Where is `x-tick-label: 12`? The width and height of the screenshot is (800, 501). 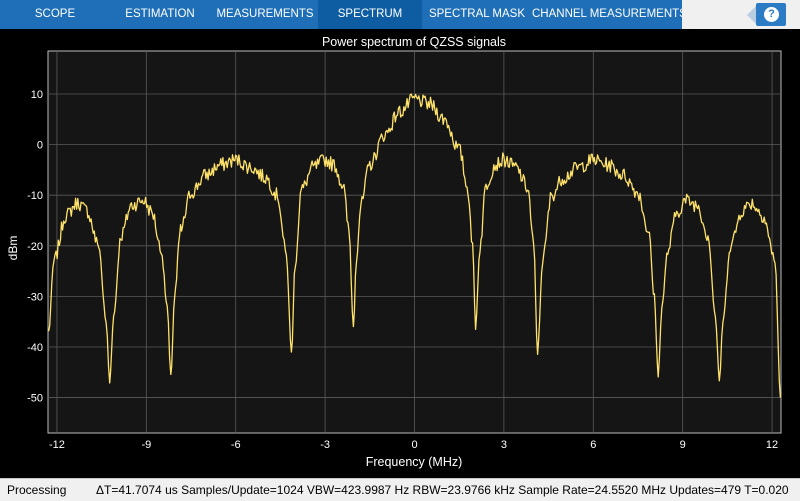
x-tick-label: 12 is located at coordinates (772, 445).